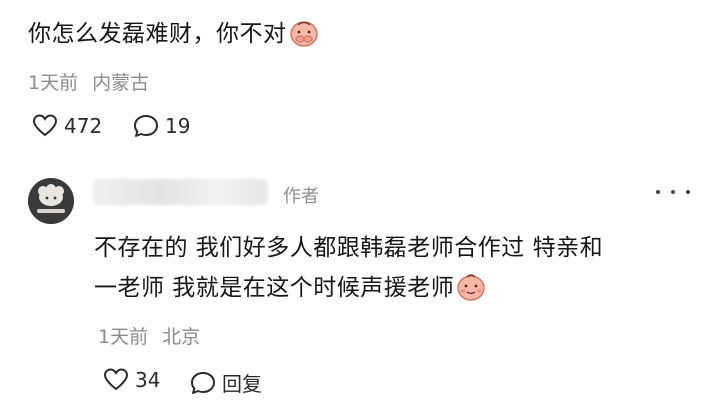 Image resolution: width=719 pixels, height=414 pixels. I want to click on like-button: 472, so click(67, 126).